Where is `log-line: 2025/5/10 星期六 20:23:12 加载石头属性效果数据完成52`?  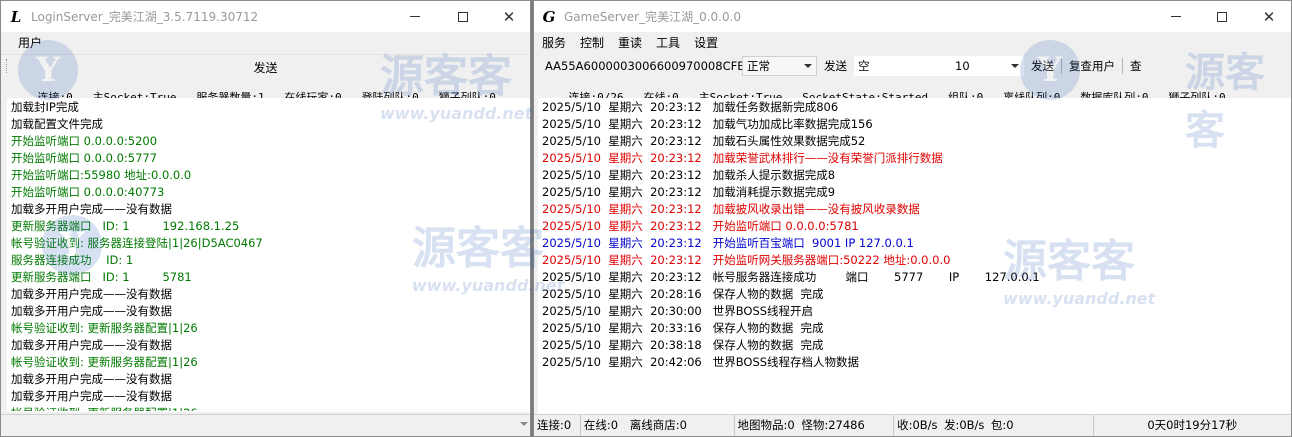 log-line: 2025/5/10 星期六 20:23:12 加载石头属性效果数据完成52 is located at coordinates (704, 141).